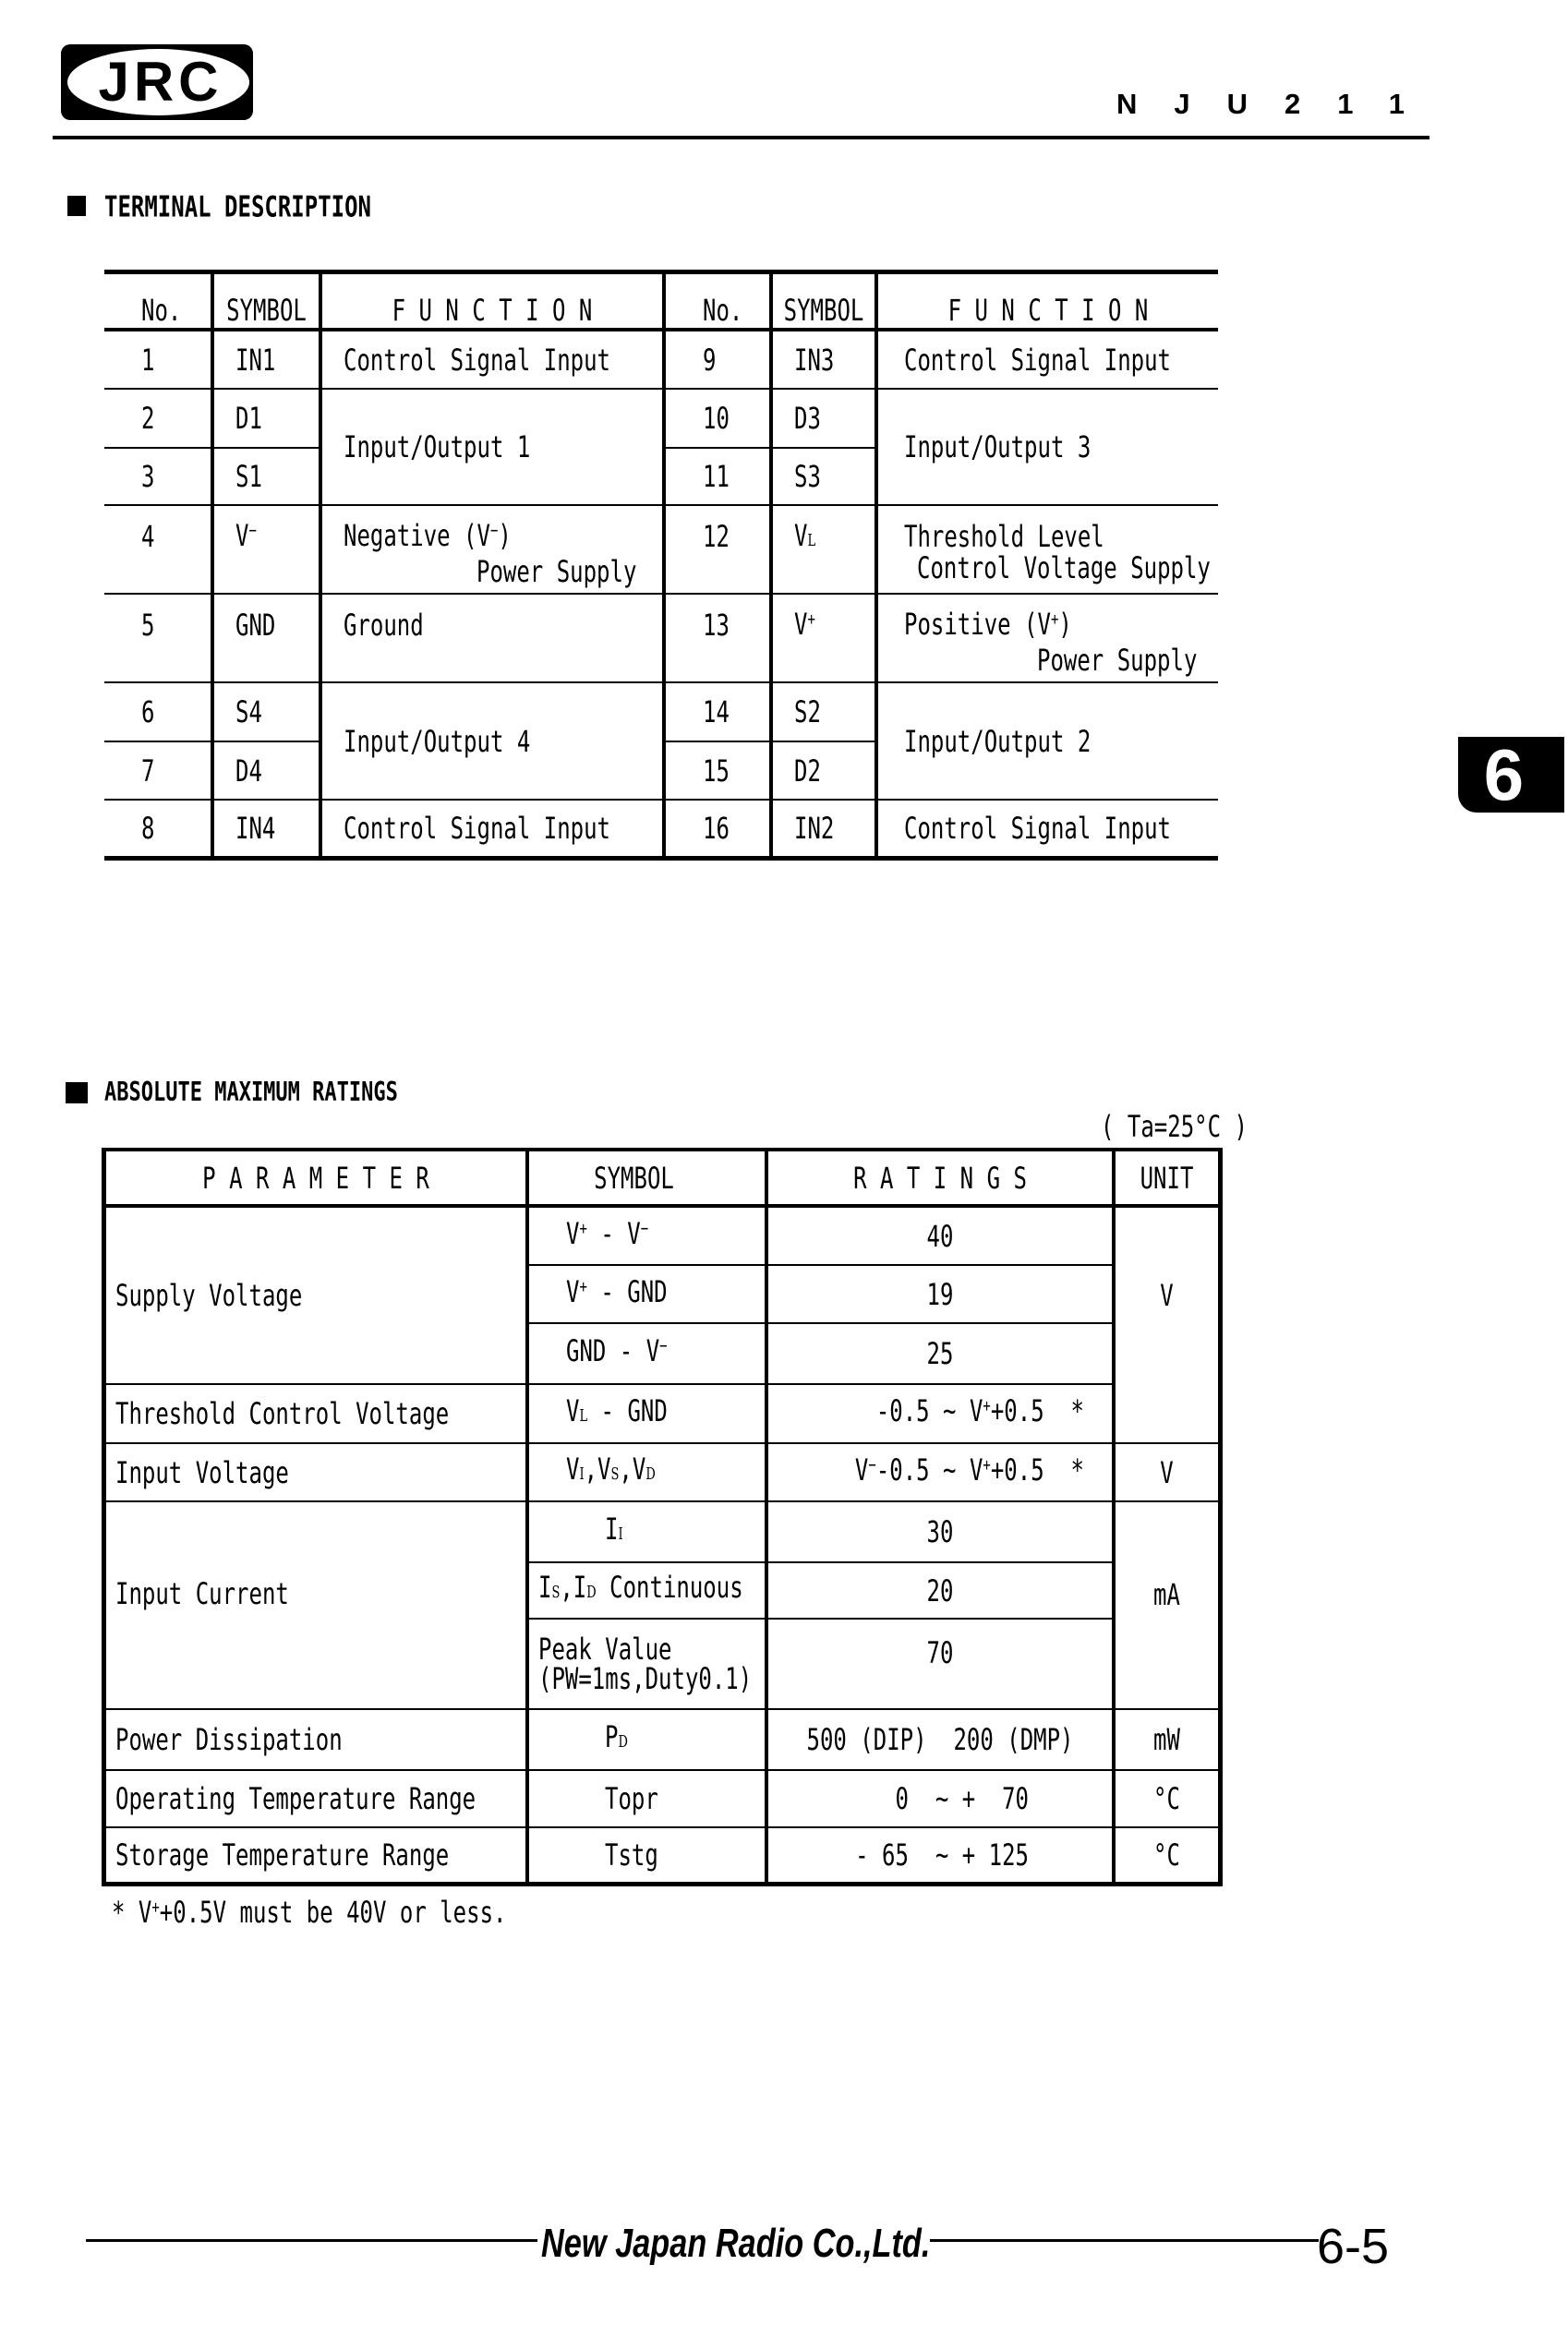 This screenshot has width=1568, height=2337. I want to click on ratings-footnote: * V++0.5V must be 40V or less., so click(309, 1916).